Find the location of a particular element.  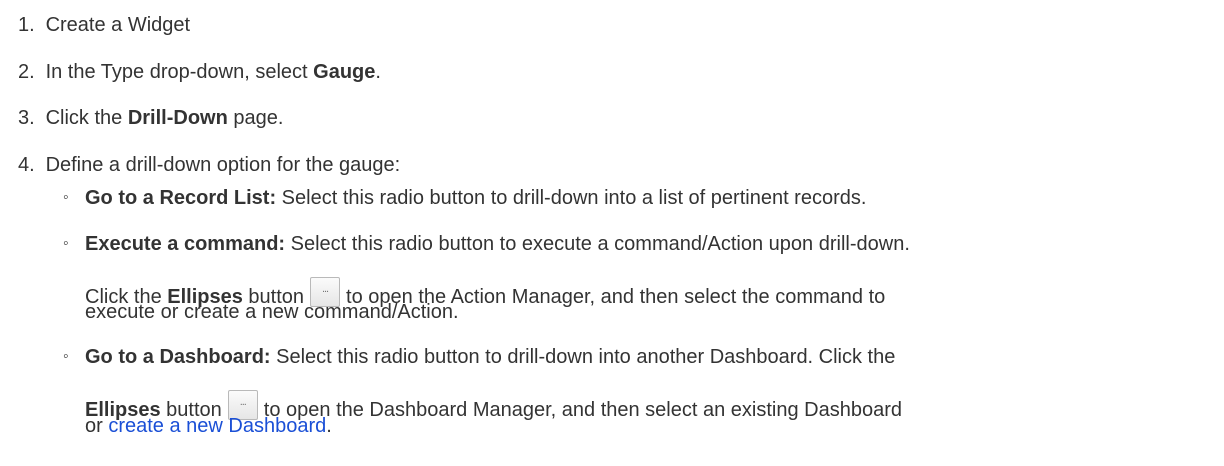

detail-text: execute or create a new command/Action. is located at coordinates (272, 312).